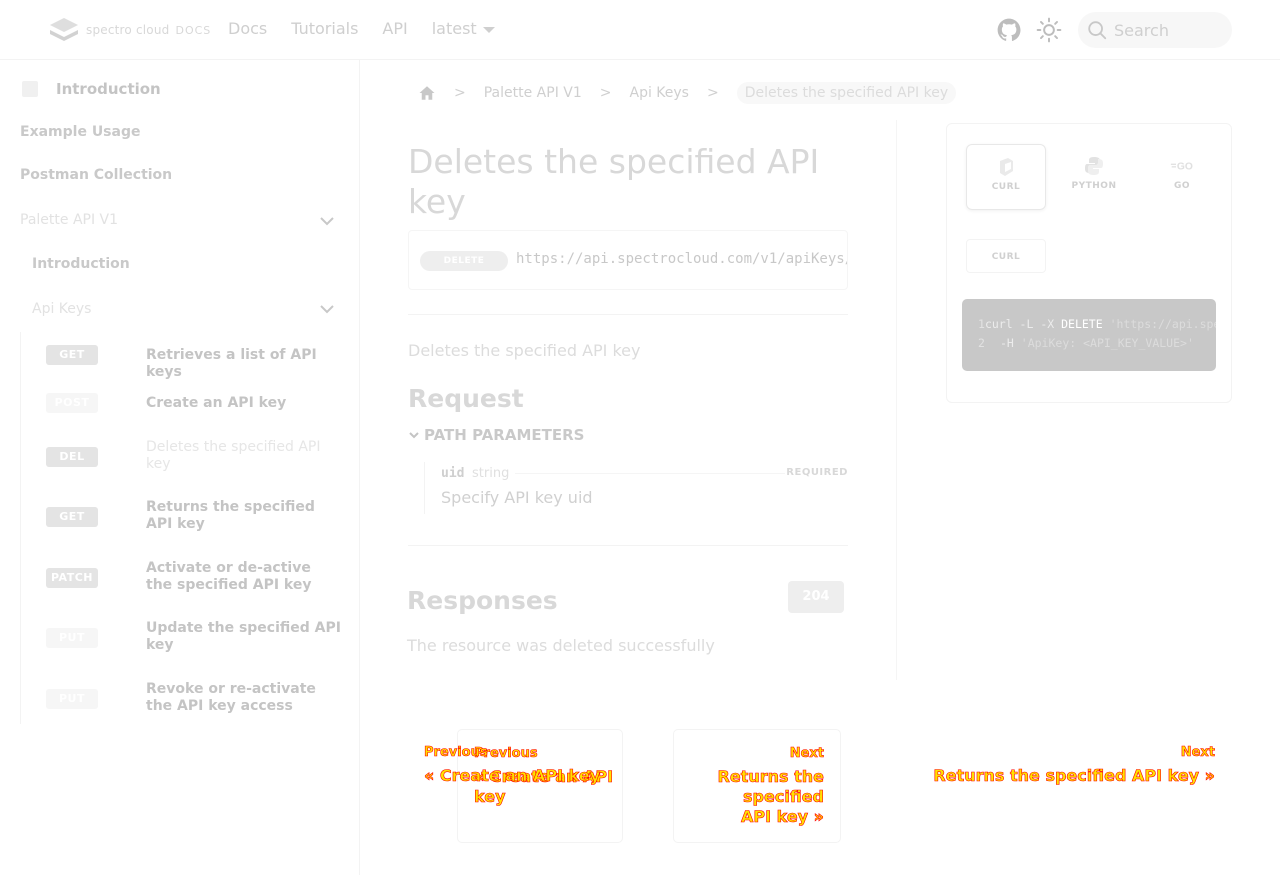  Describe the element at coordinates (324, 28) in the screenshot. I see `nav-tutorials-link: Tutorials` at that location.